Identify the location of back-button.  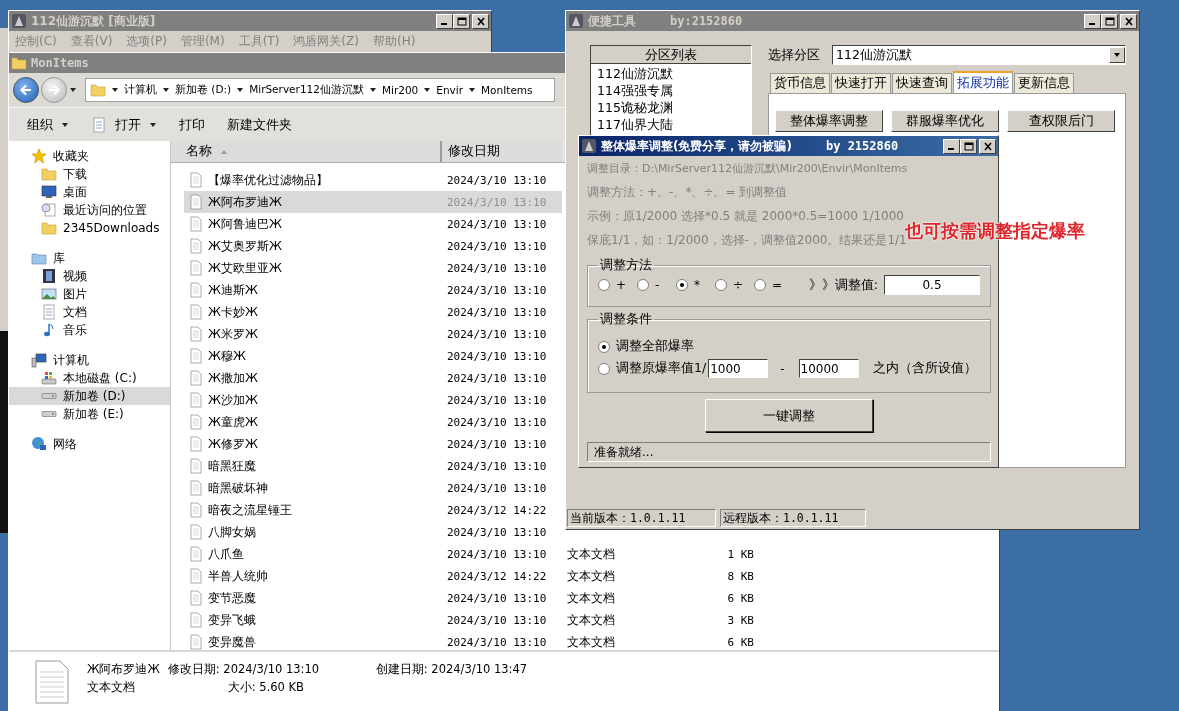
(26, 90).